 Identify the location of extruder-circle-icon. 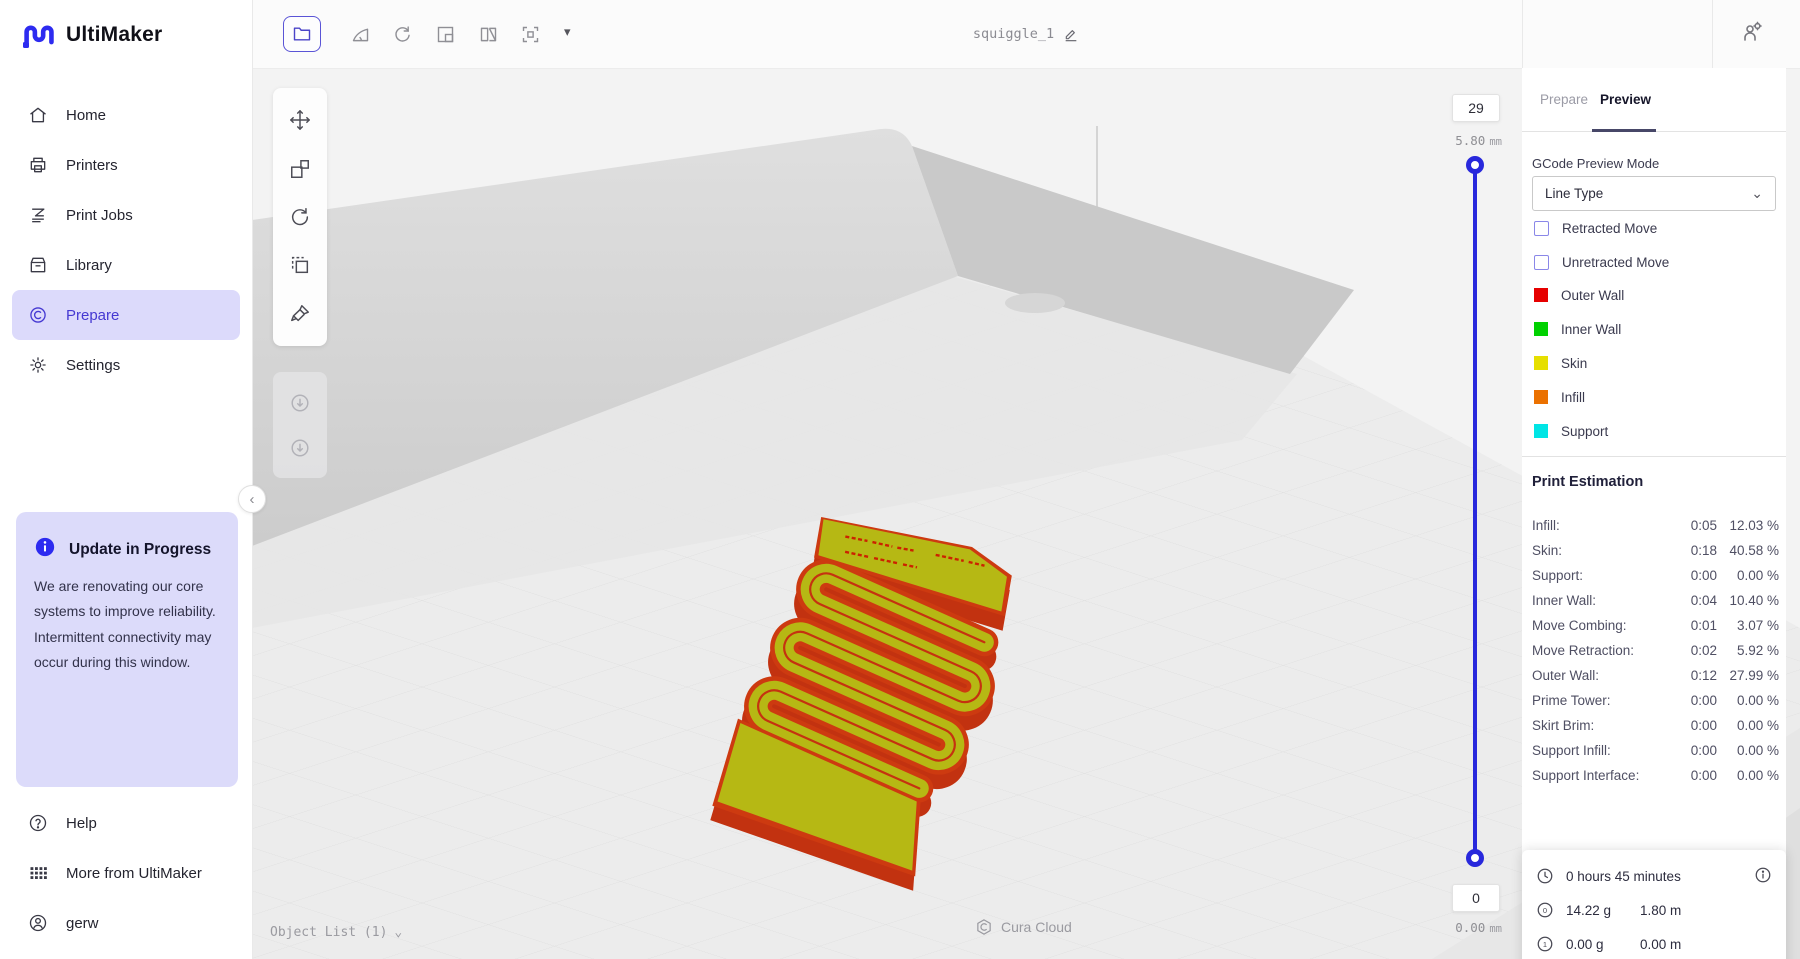
(300, 402).